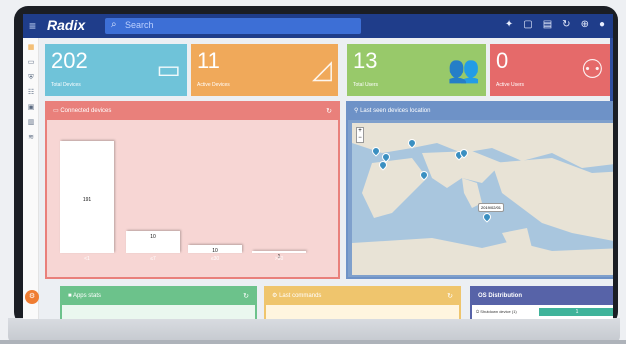 Image resolution: width=626 pixels, height=344 pixels. What do you see at coordinates (592, 69) in the screenshot?
I see `user-group-icon: ⚇` at bounding box center [592, 69].